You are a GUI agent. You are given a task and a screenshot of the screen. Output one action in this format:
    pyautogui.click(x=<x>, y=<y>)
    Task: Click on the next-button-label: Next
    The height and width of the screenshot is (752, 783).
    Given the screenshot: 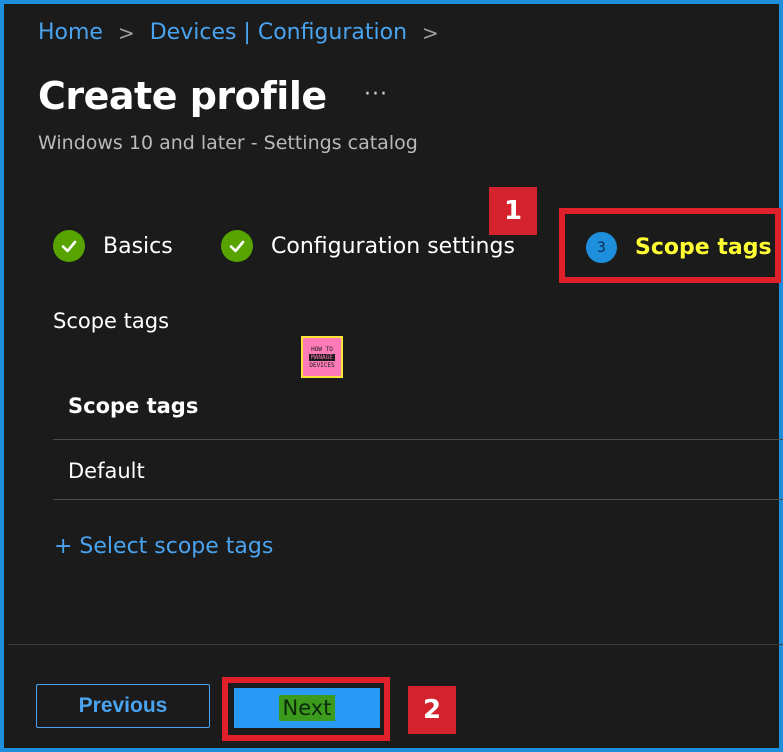 What is the action you would take?
    pyautogui.click(x=307, y=708)
    